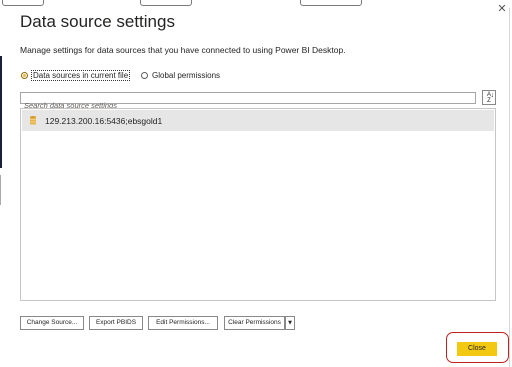  I want to click on sort-az-button: A Z ↓, so click(489, 97).